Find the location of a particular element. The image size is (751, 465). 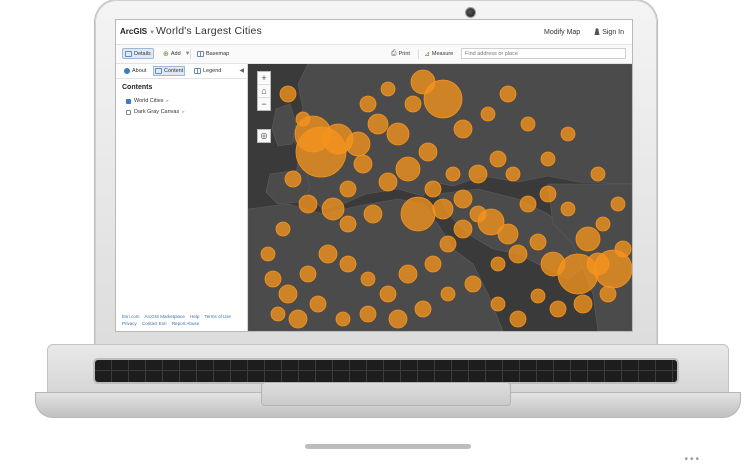

tab-about: About is located at coordinates (135, 71).